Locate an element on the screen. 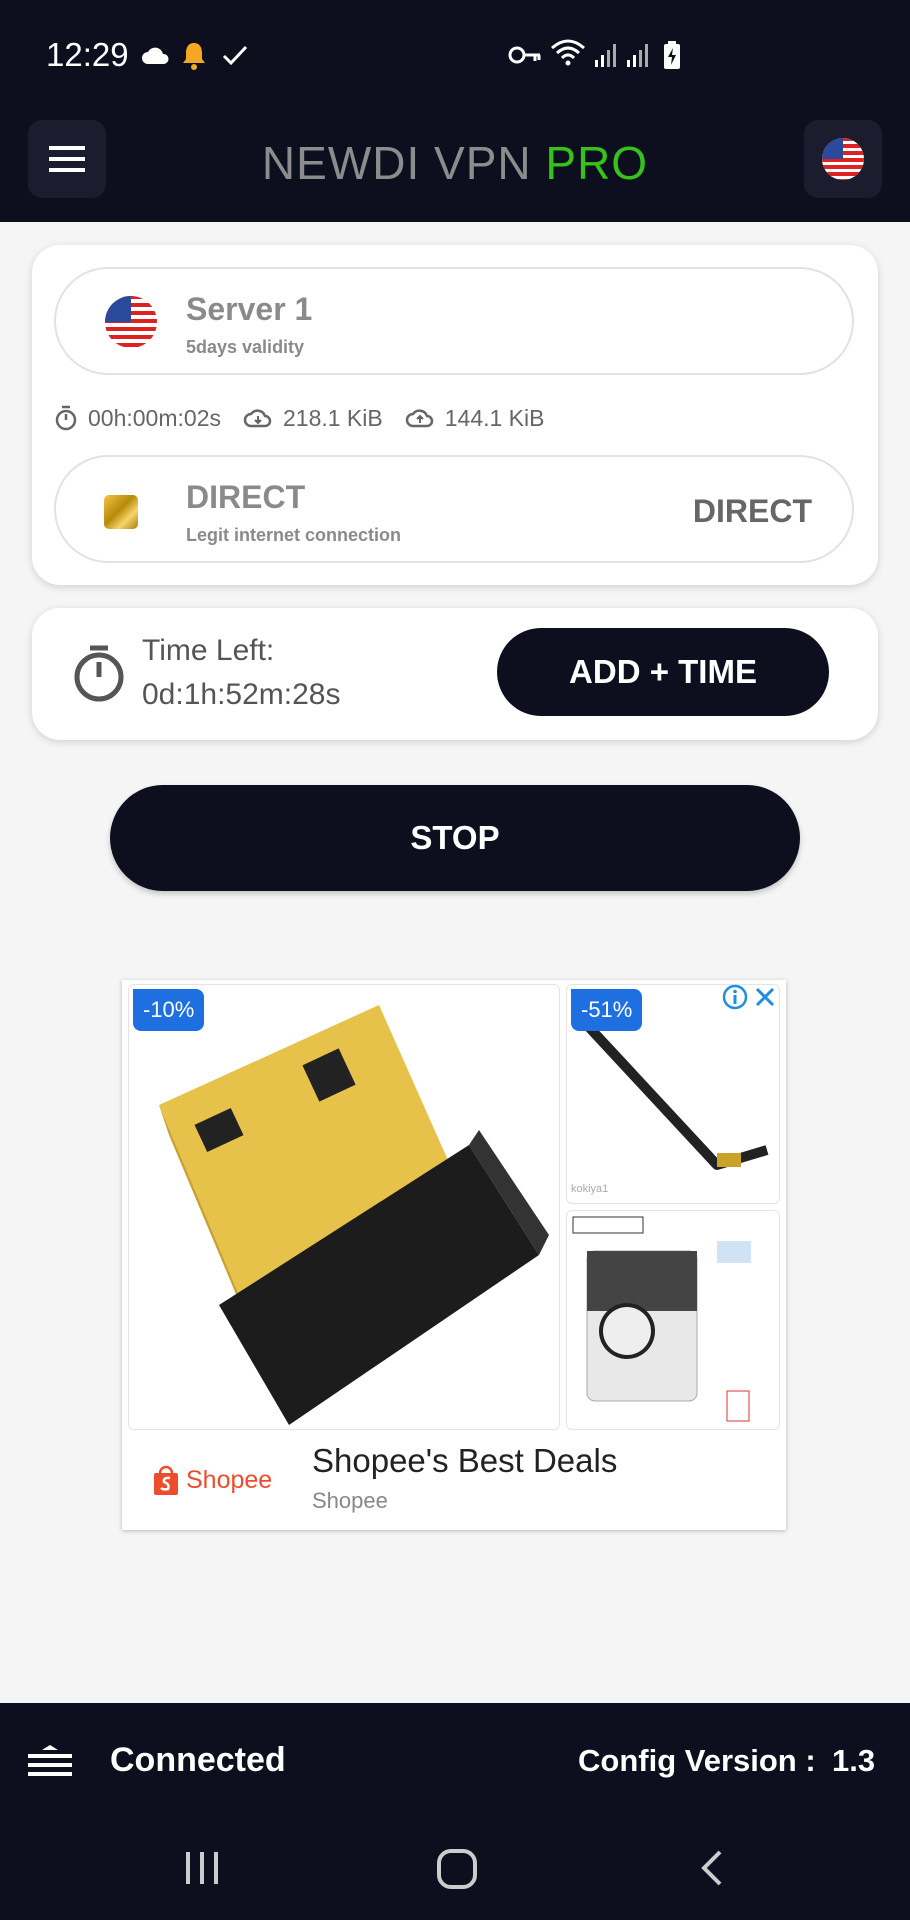  download-value: 218.1 KiB is located at coordinates (332, 417).